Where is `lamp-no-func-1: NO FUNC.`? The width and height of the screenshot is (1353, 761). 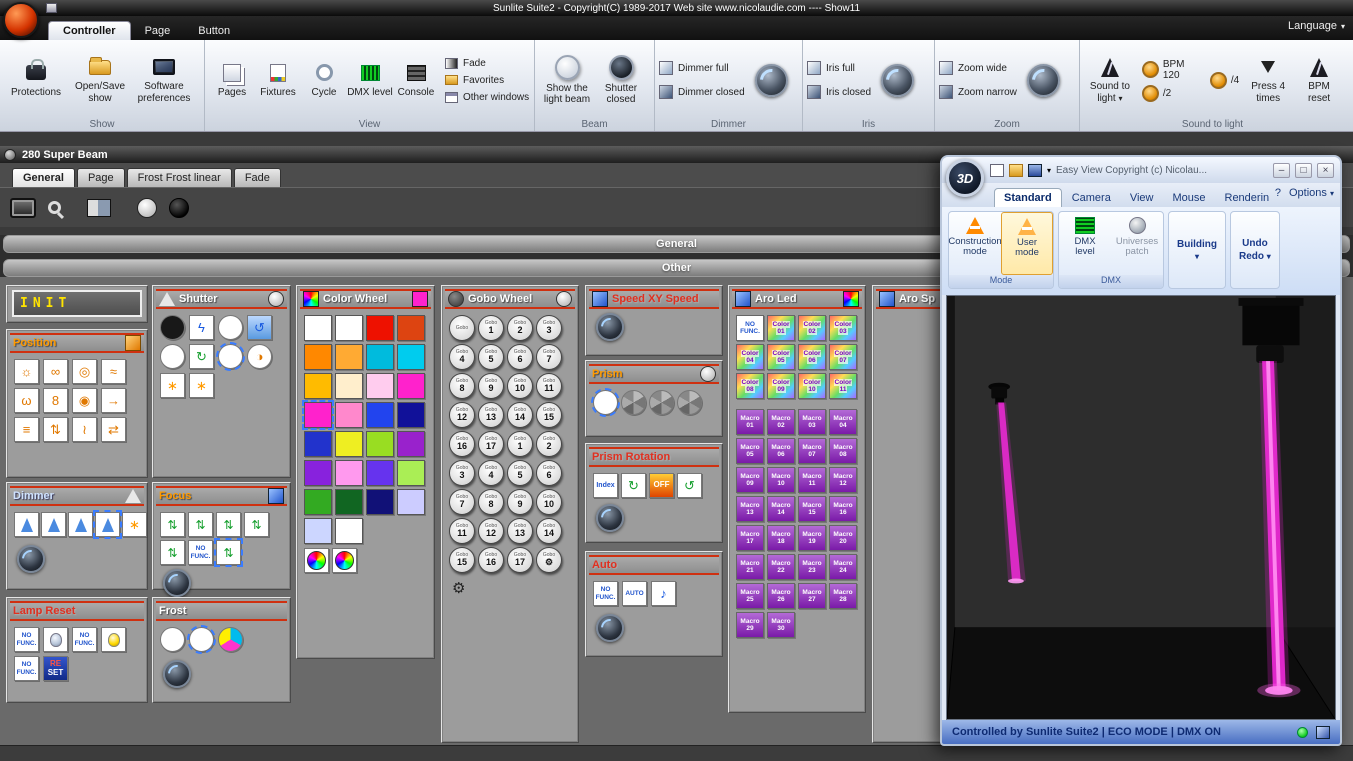 lamp-no-func-1: NO FUNC. is located at coordinates (26, 639).